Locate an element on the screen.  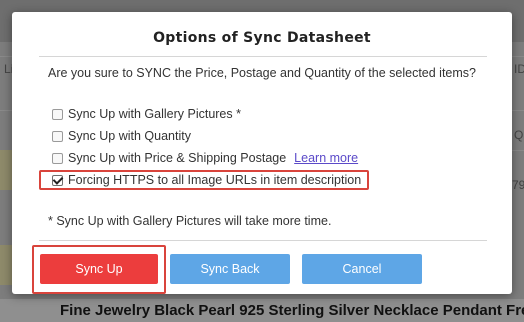
force-https-highlight is located at coordinates (204, 180).